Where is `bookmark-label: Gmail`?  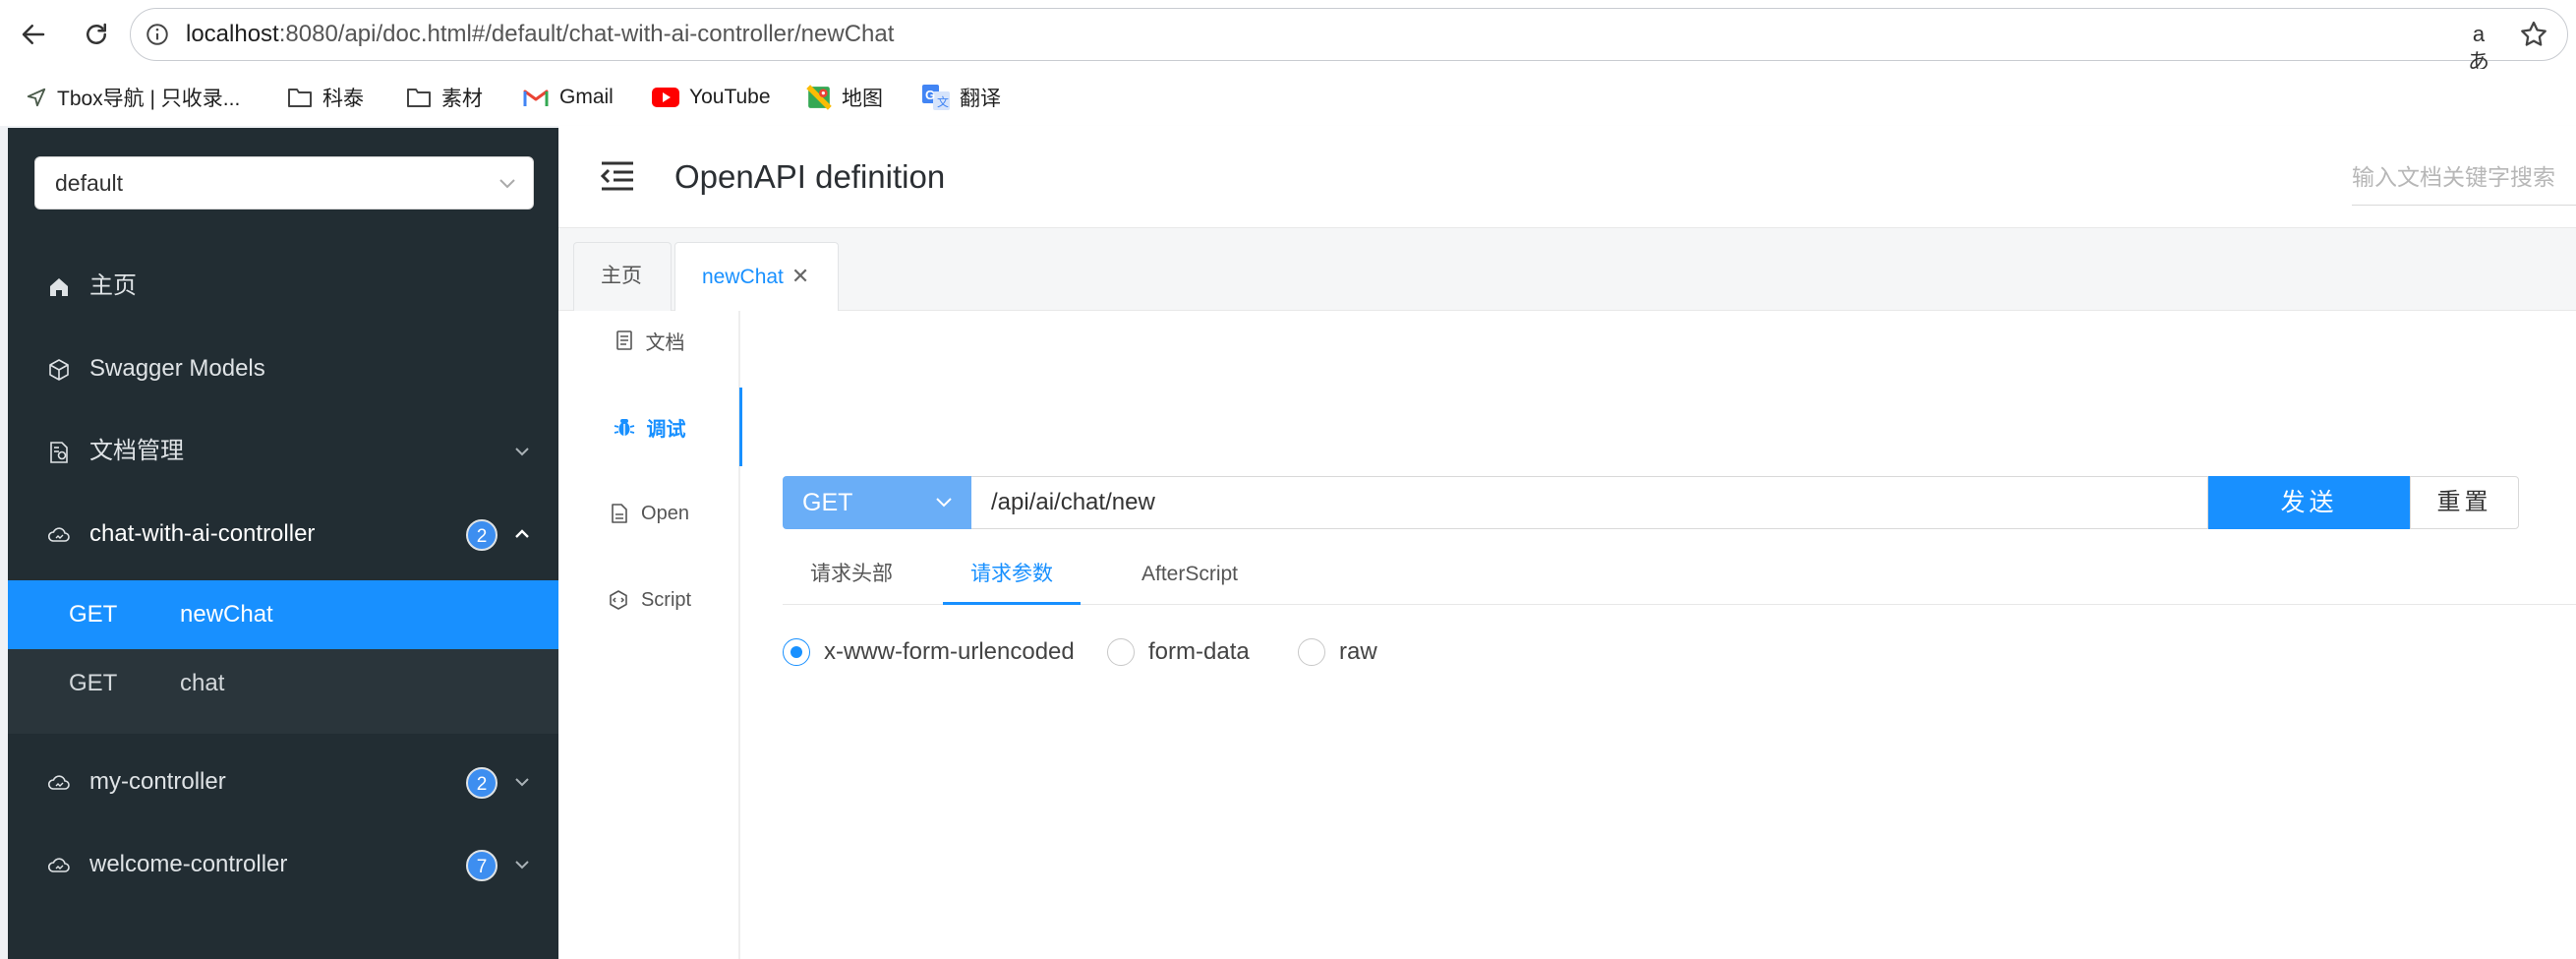
bookmark-label: Gmail is located at coordinates (586, 97).